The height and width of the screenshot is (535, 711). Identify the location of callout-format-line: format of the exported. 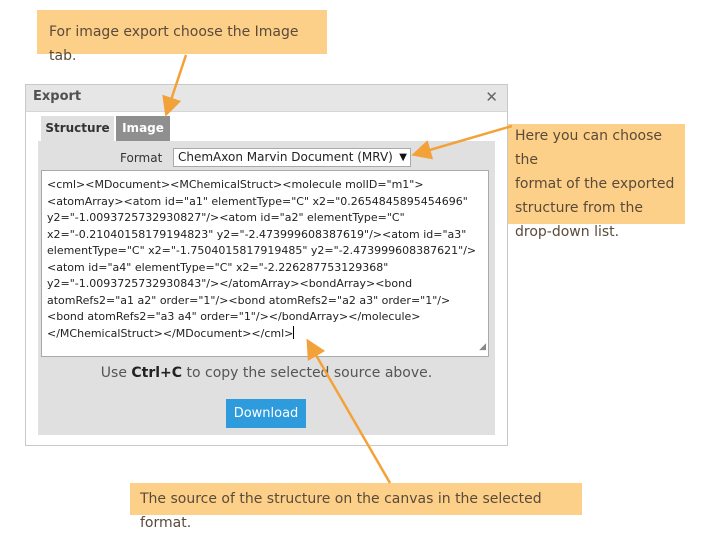
(595, 184).